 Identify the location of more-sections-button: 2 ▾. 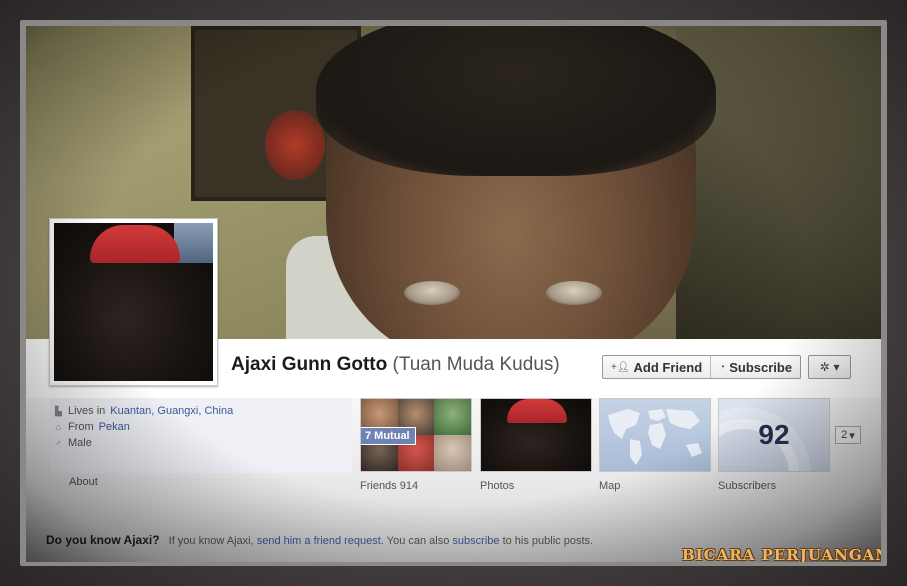
(848, 435).